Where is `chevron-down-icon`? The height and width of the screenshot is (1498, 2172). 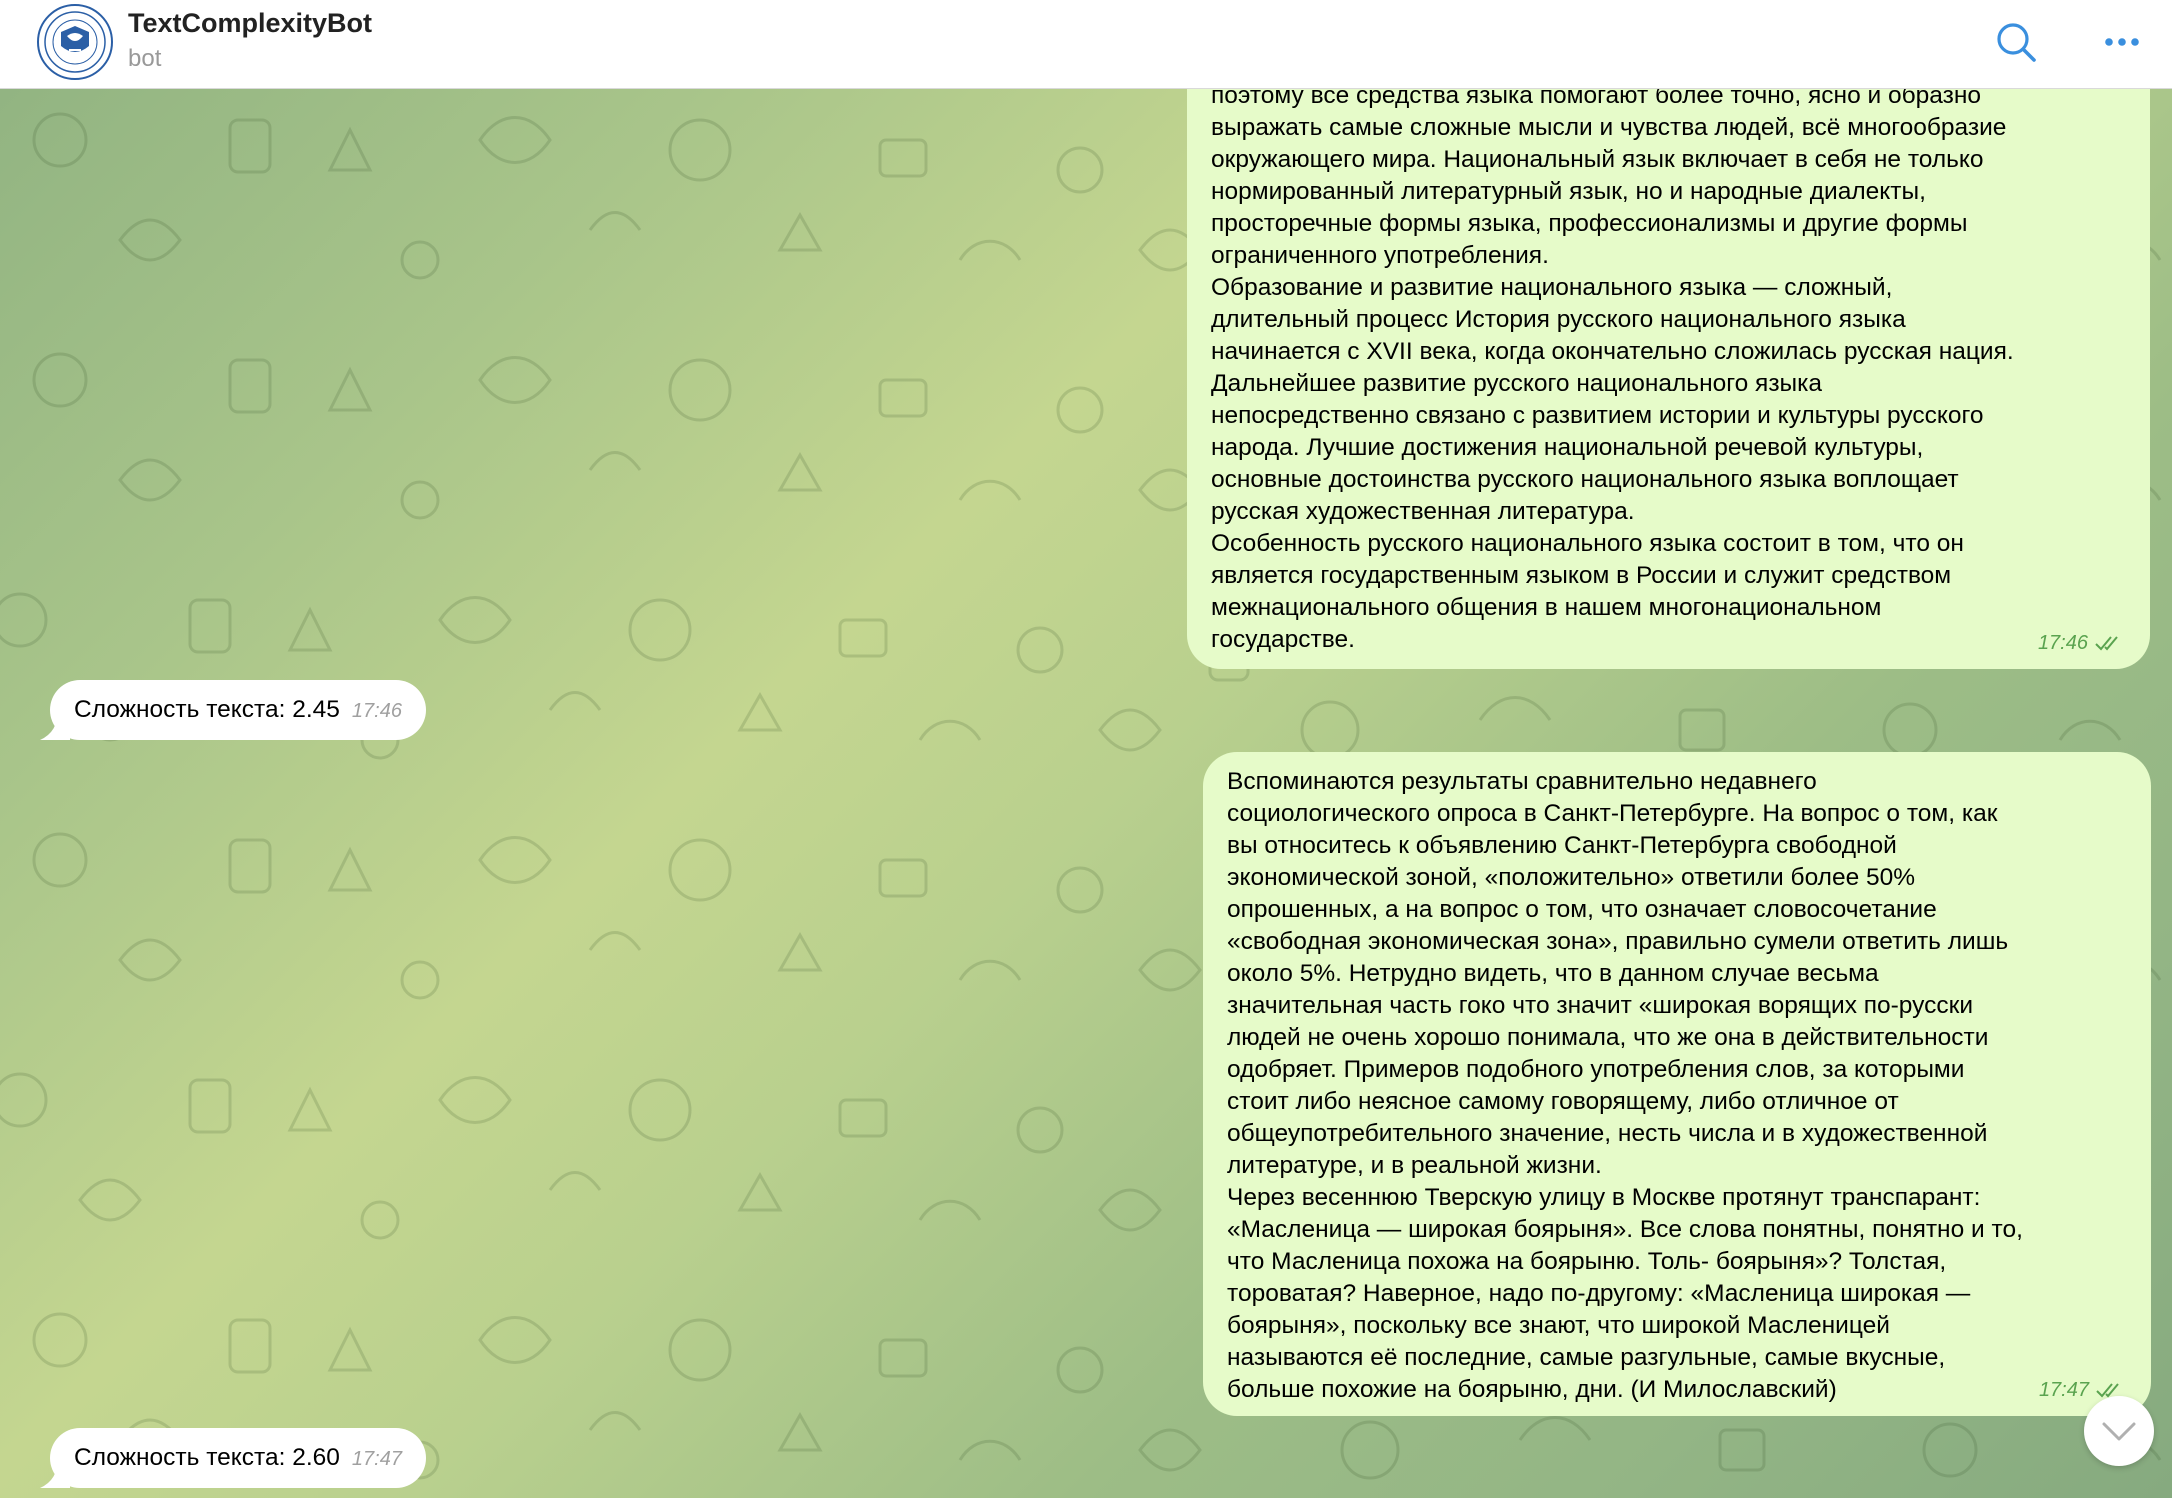 chevron-down-icon is located at coordinates (2119, 1431).